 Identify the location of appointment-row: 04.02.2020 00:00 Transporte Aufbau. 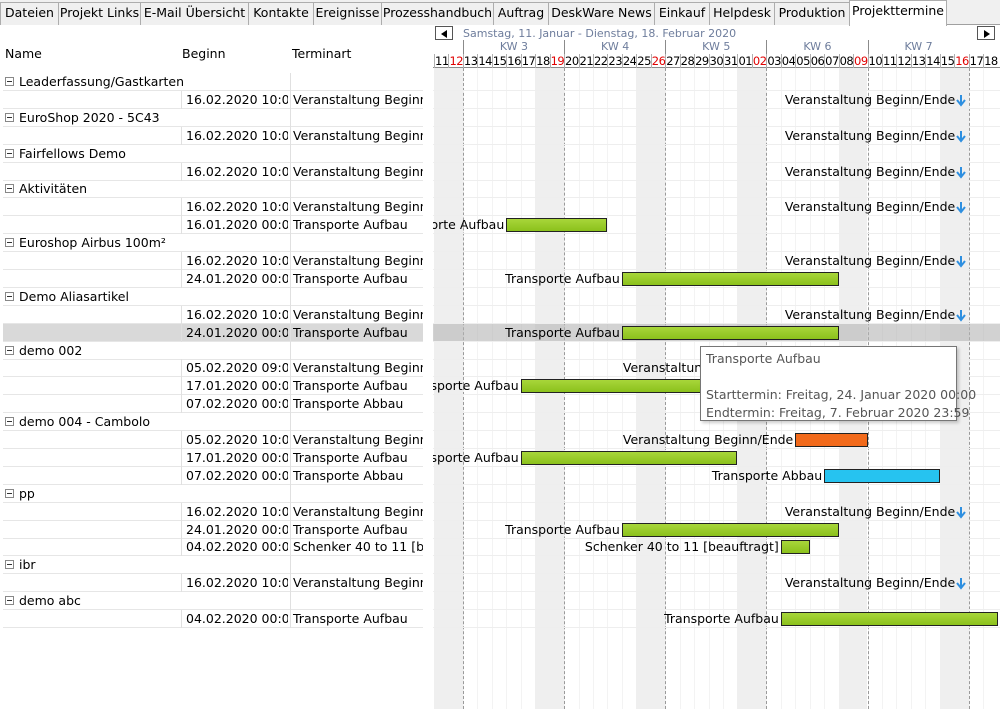
(213, 619).